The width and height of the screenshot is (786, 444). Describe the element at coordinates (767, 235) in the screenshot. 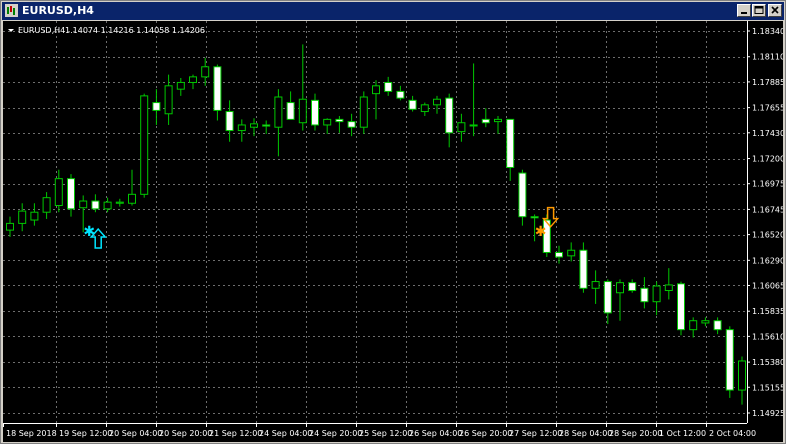

I see `price-tick-label: 1.16520` at that location.